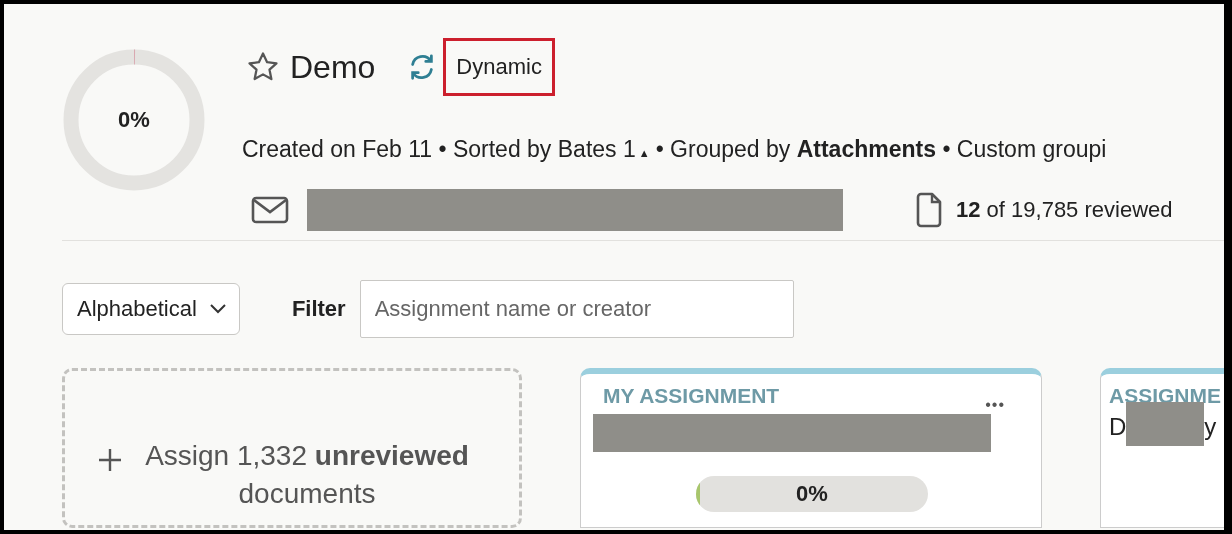 This screenshot has height=534, width=1232. Describe the element at coordinates (1064, 210) in the screenshot. I see `reviewed-count: 12 of 19,785 reviewed` at that location.